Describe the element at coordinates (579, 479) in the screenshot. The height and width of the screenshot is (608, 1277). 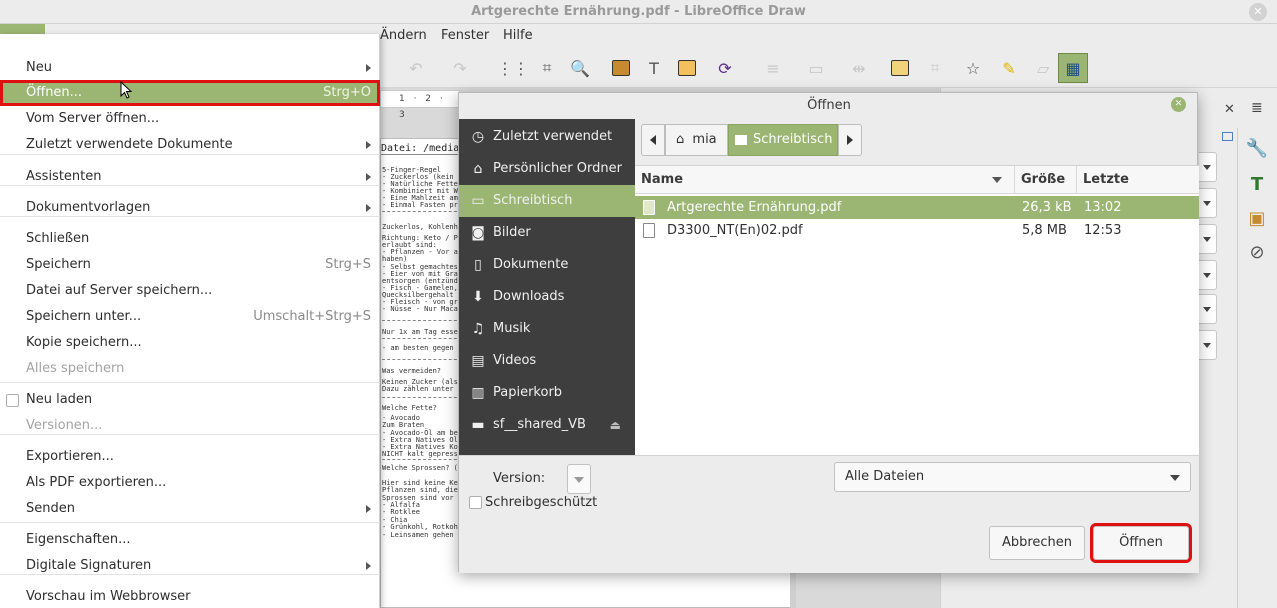
I see `version-dropdown` at that location.